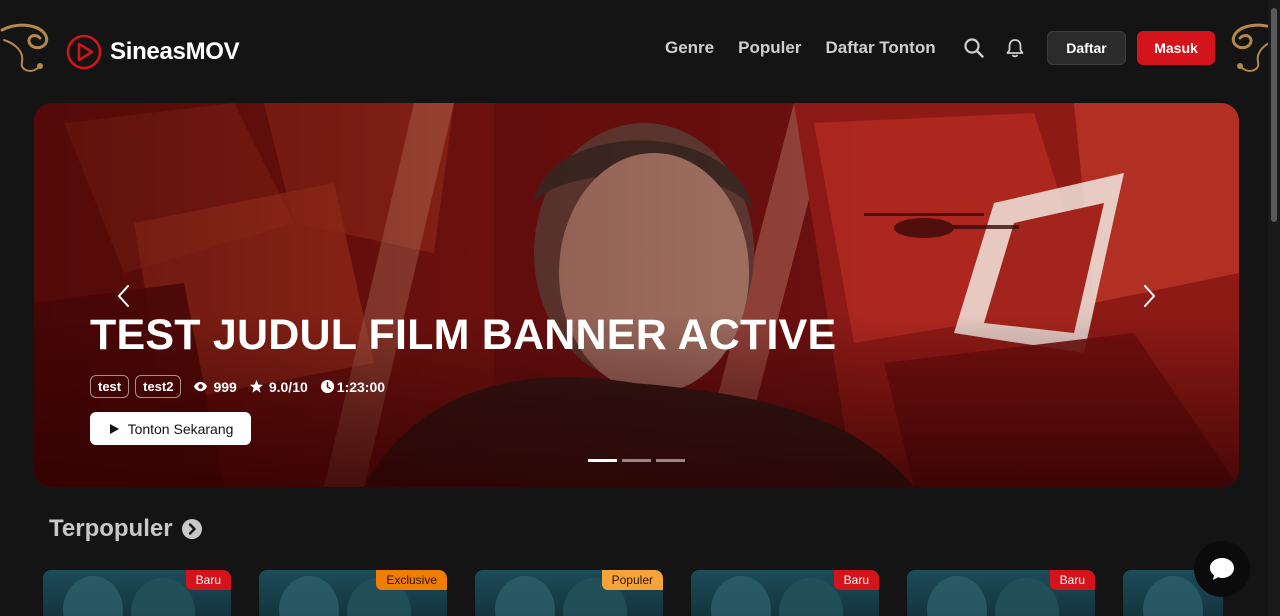 The height and width of the screenshot is (616, 1280). I want to click on section-title: Terpopuler, so click(111, 528).